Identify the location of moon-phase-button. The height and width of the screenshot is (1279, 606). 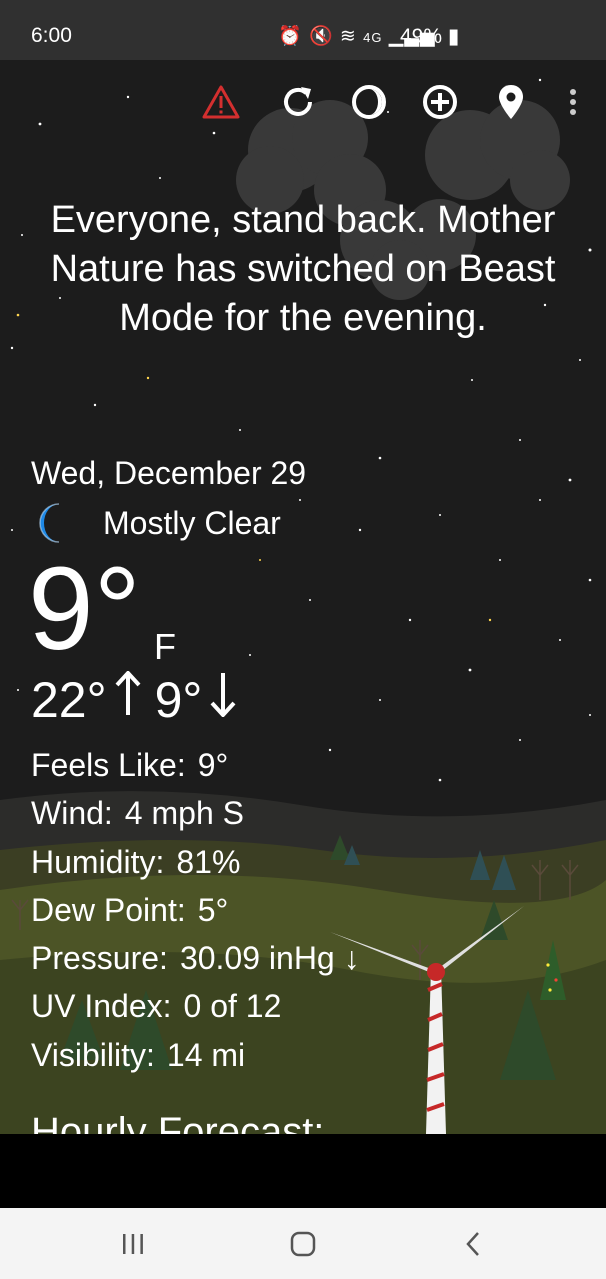
(369, 102).